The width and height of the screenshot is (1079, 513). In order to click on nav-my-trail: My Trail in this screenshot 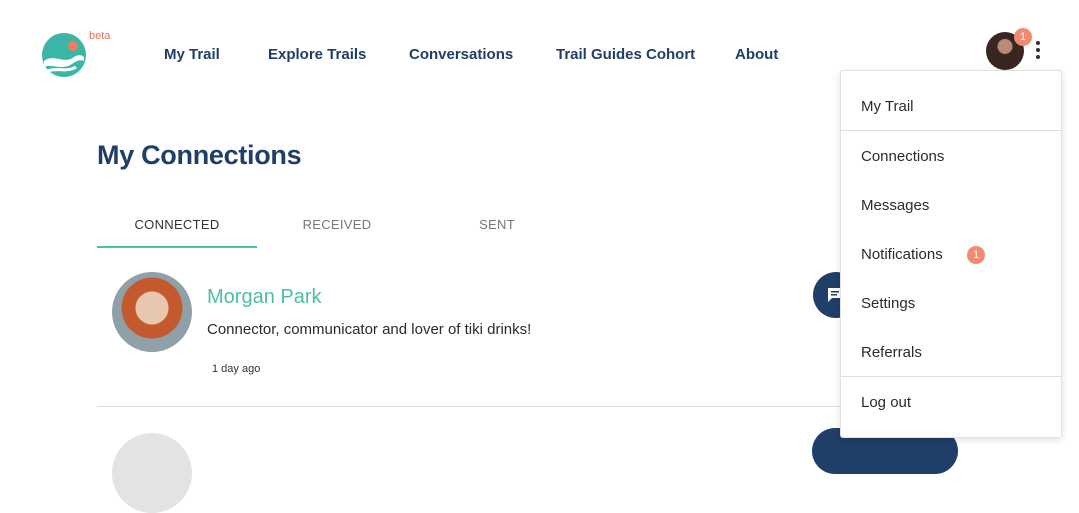, I will do `click(192, 54)`.